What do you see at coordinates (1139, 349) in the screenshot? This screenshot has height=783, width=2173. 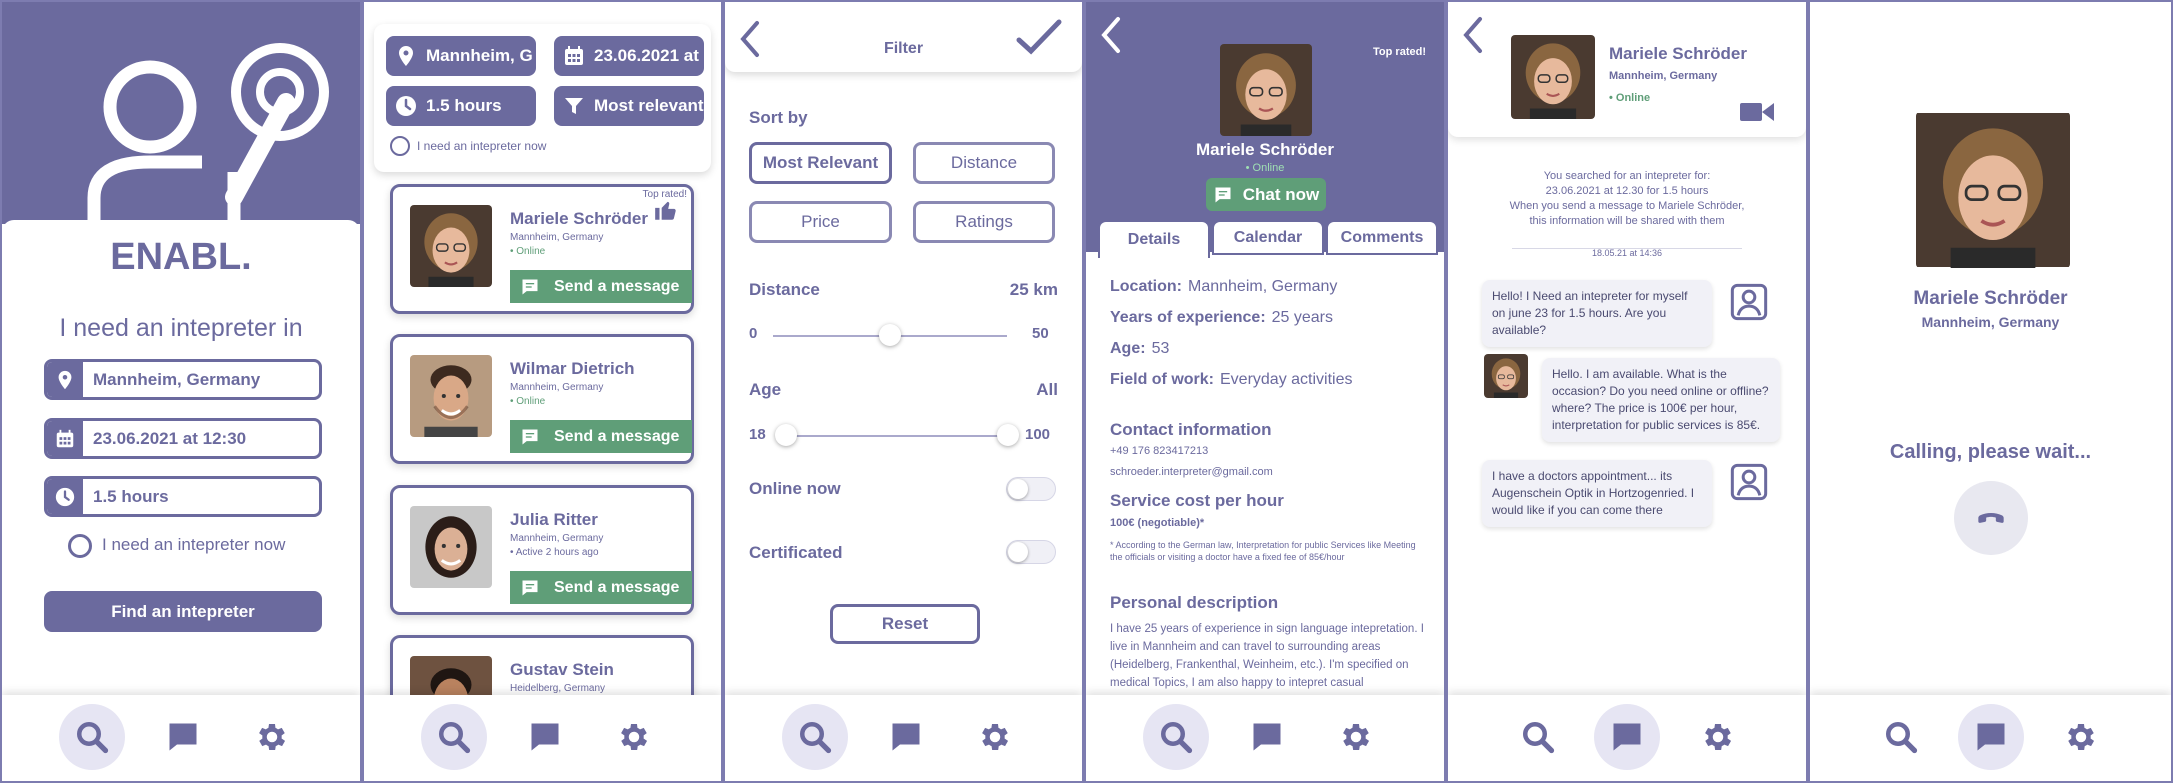 I see `age-row: Age: 53` at bounding box center [1139, 349].